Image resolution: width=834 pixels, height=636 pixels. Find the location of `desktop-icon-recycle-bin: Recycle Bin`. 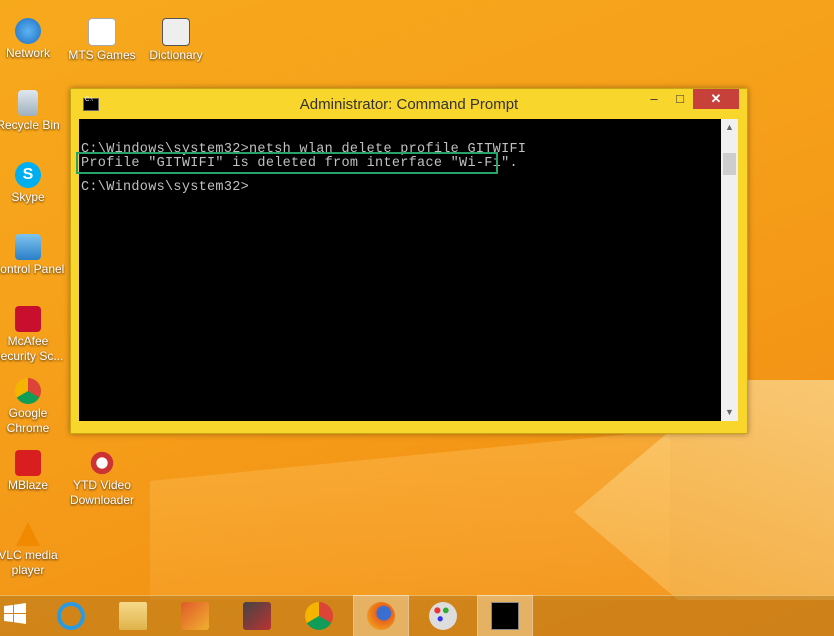

desktop-icon-recycle-bin: Recycle Bin is located at coordinates (33, 111).